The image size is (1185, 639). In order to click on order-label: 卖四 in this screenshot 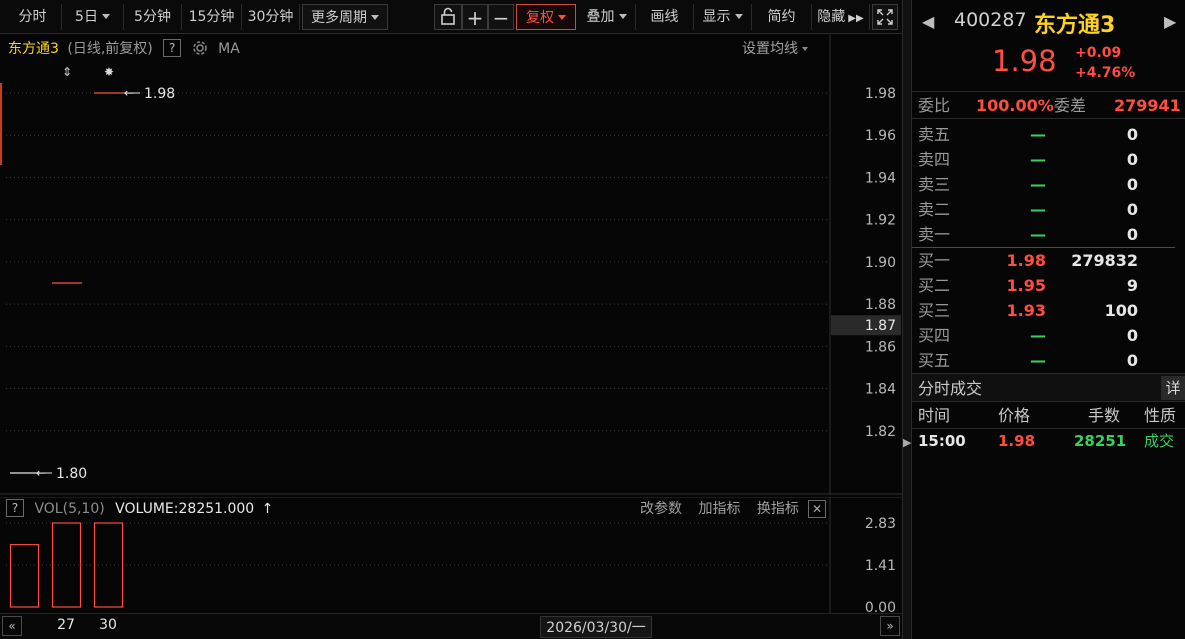, I will do `click(934, 159)`.